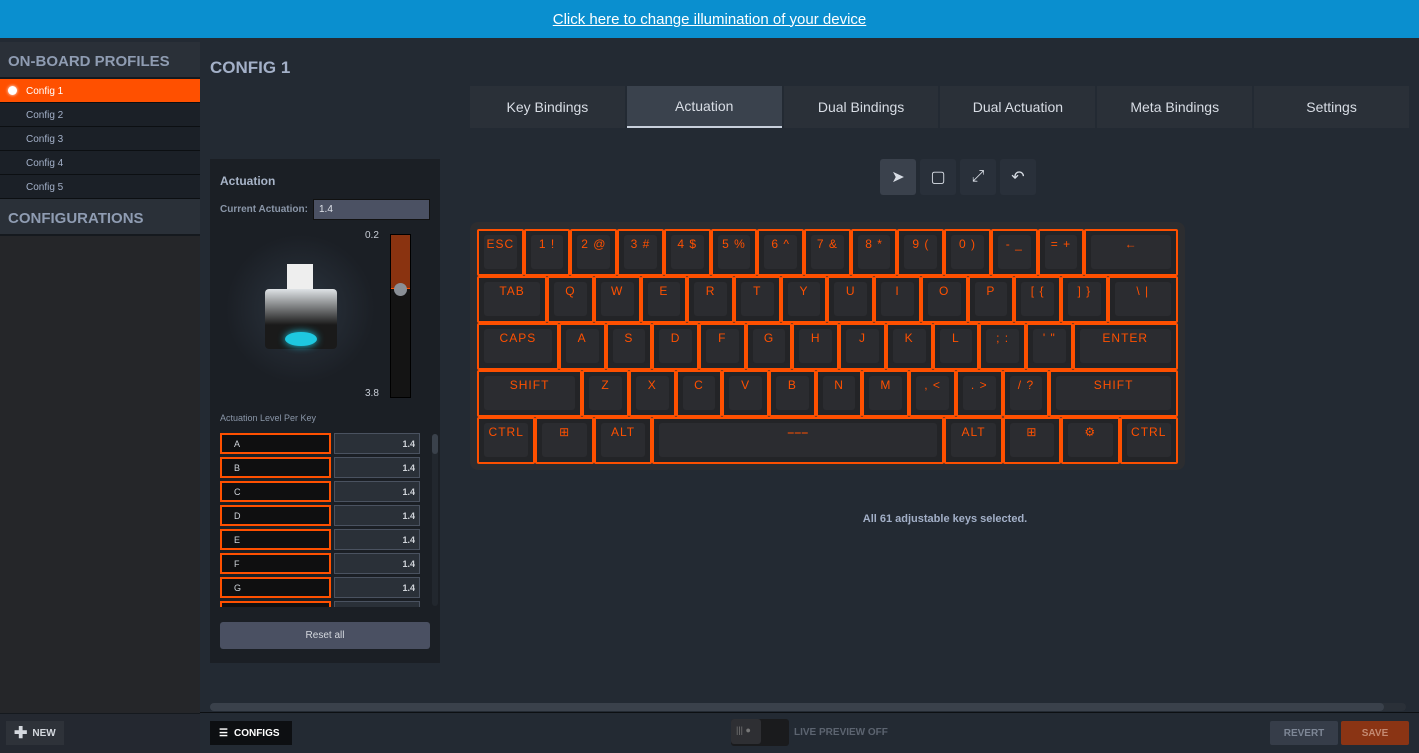  What do you see at coordinates (1375, 733) in the screenshot?
I see `save-button: SAVE` at bounding box center [1375, 733].